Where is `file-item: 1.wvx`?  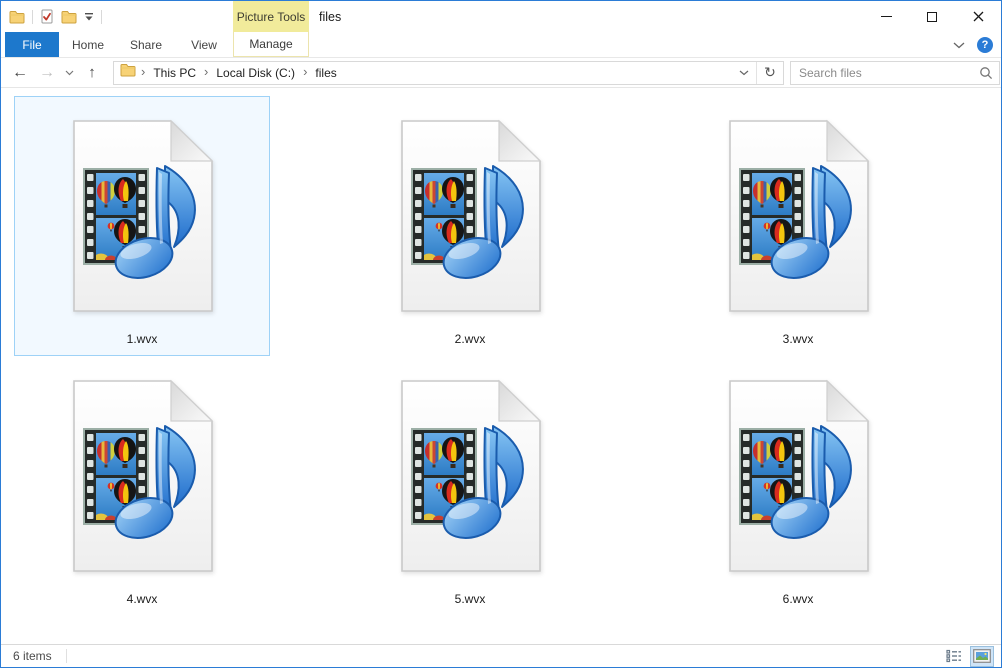
file-item: 1.wvx is located at coordinates (142, 226).